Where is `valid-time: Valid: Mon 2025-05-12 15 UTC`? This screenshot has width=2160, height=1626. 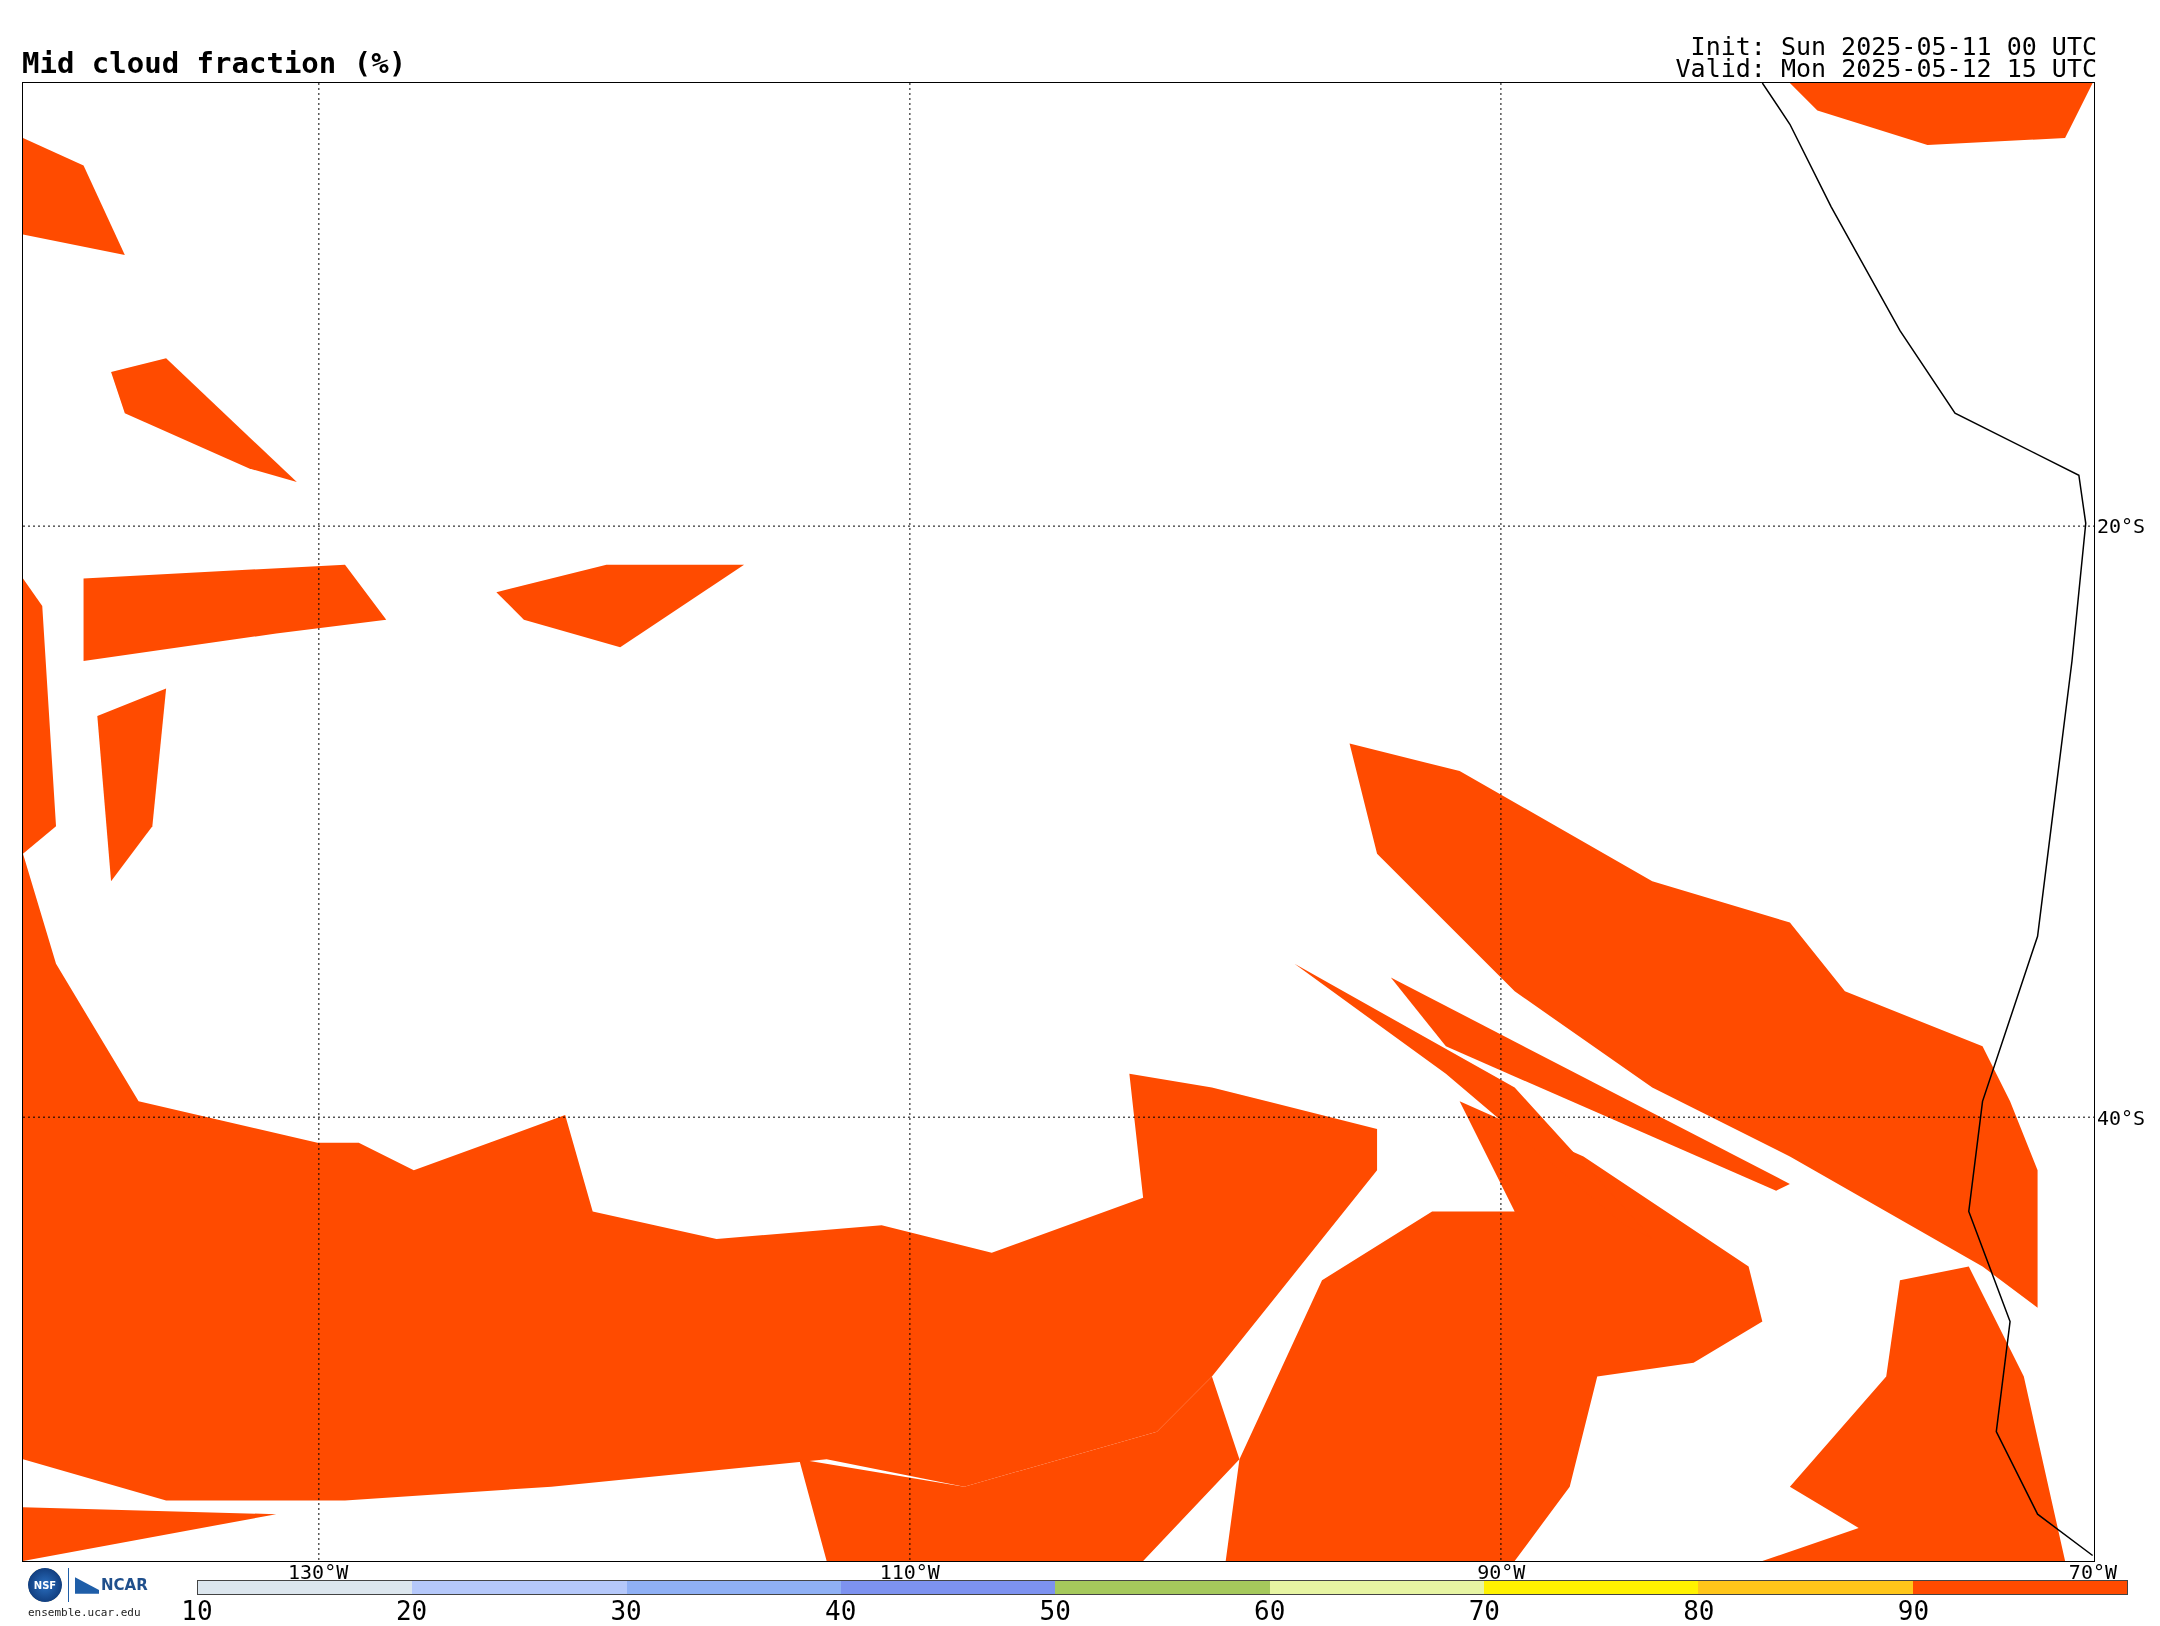 valid-time: Valid: Mon 2025-05-12 15 UTC is located at coordinates (1886, 69).